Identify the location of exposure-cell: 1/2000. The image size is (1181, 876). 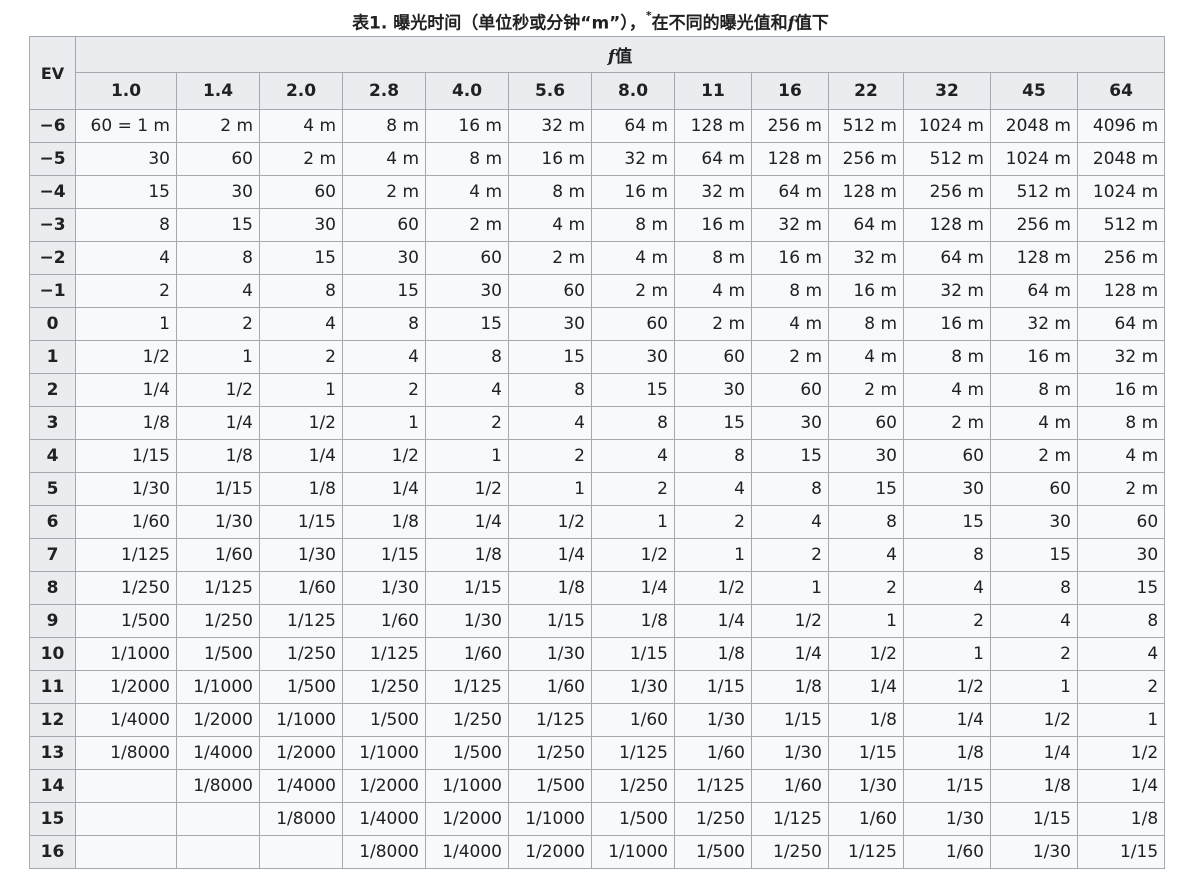
(467, 819).